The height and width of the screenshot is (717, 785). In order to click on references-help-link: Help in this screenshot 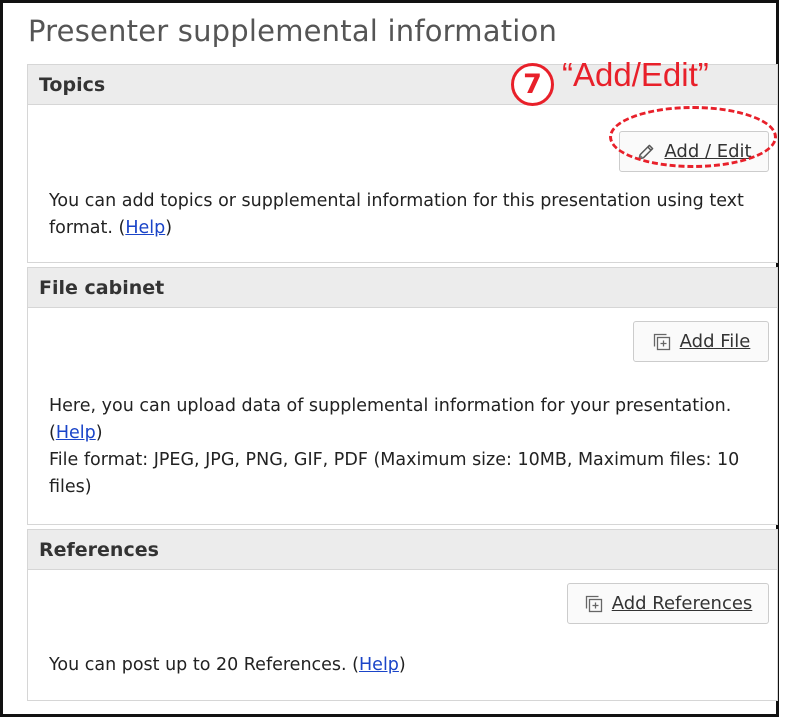, I will do `click(379, 665)`.